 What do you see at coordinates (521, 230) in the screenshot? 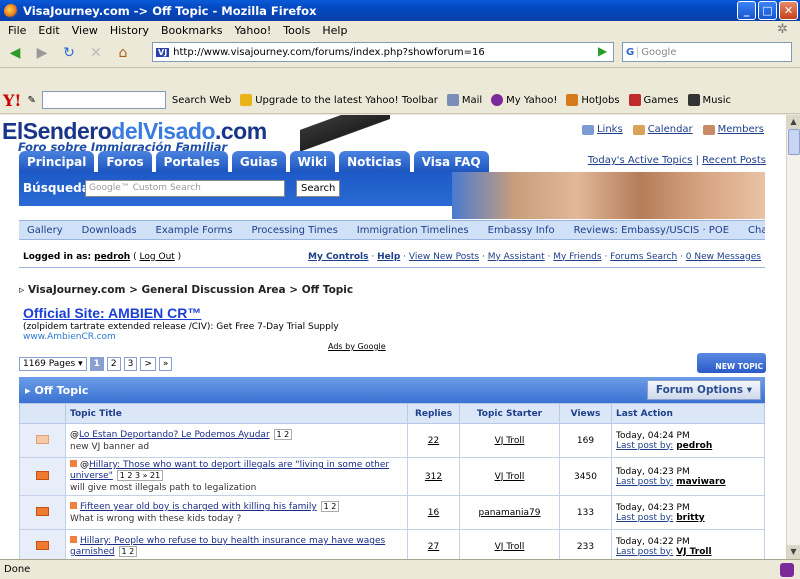
I see `subnav-embassy-info: Embassy Info` at bounding box center [521, 230].